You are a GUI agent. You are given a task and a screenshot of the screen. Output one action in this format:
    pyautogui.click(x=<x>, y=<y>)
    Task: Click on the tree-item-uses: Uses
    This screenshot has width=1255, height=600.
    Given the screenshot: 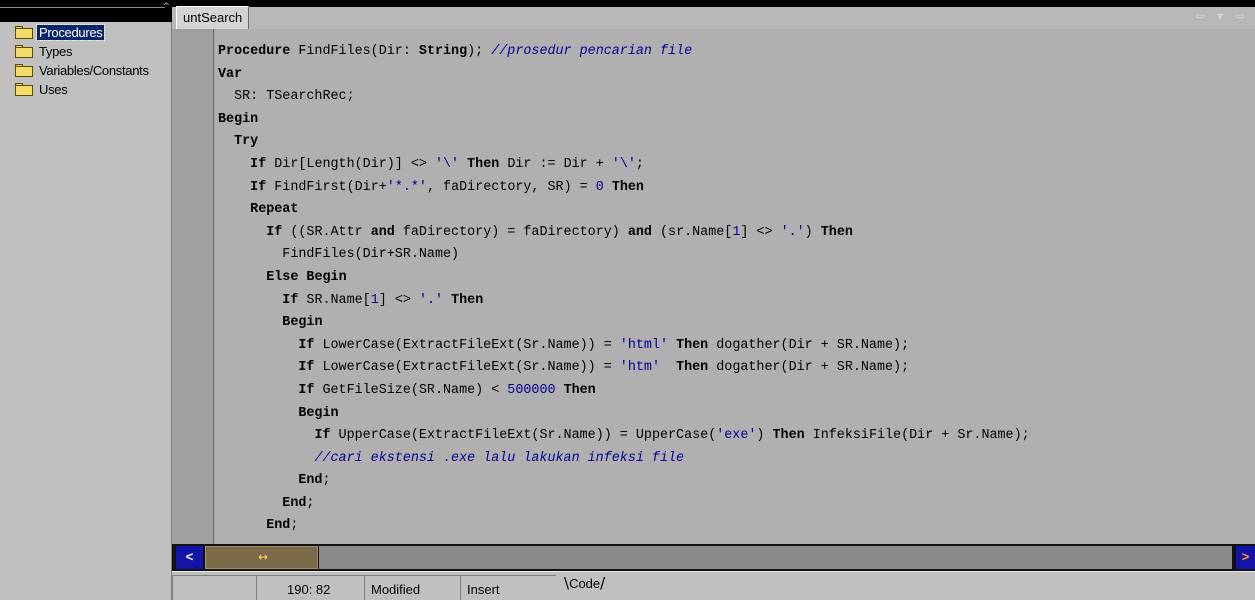 What is the action you would take?
    pyautogui.click(x=82, y=89)
    